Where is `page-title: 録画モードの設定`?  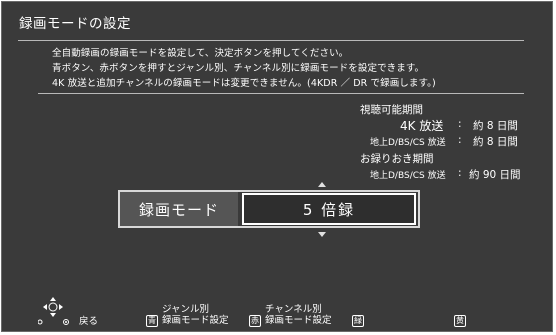
page-title: 録画モードの設定 is located at coordinates (75, 24).